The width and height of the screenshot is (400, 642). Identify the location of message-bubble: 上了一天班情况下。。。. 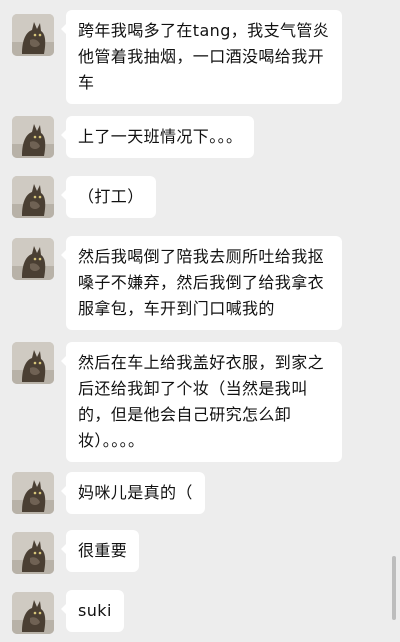
(157, 137).